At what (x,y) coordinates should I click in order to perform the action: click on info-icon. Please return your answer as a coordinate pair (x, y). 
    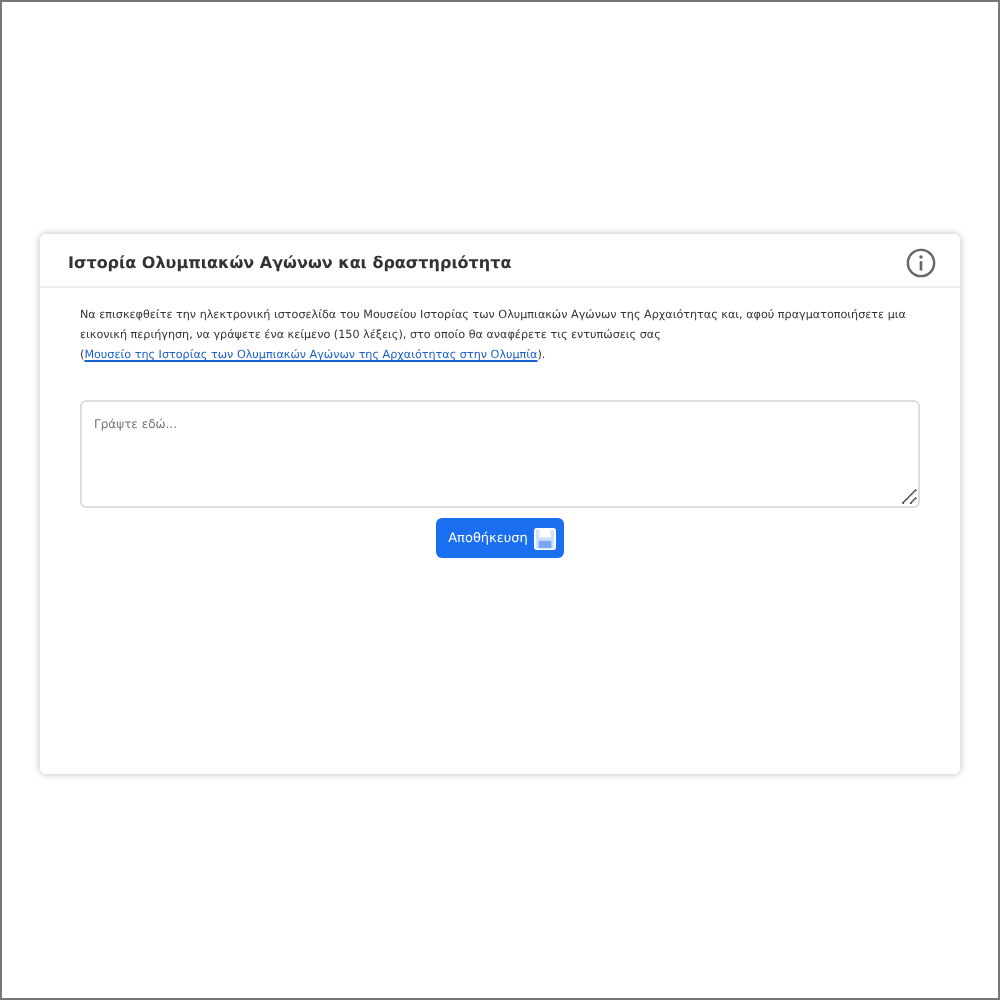
    Looking at the image, I should click on (921, 262).